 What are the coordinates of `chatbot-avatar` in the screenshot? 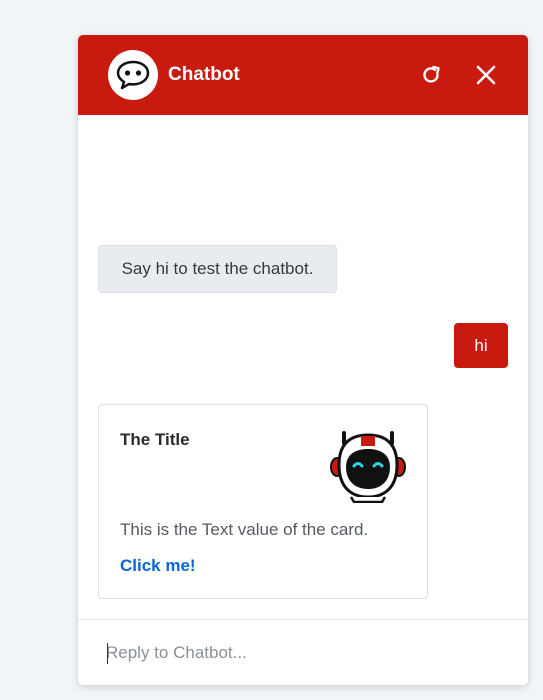 It's located at (133, 75).